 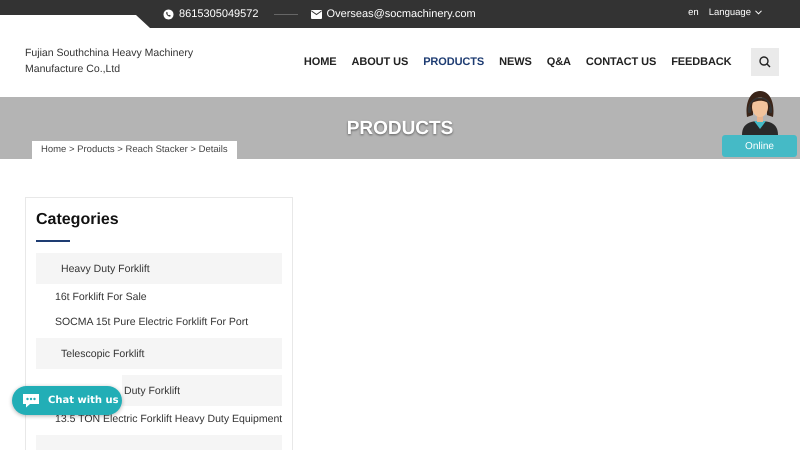 I want to click on category-group: Heavy Duty Forklift, so click(x=159, y=268).